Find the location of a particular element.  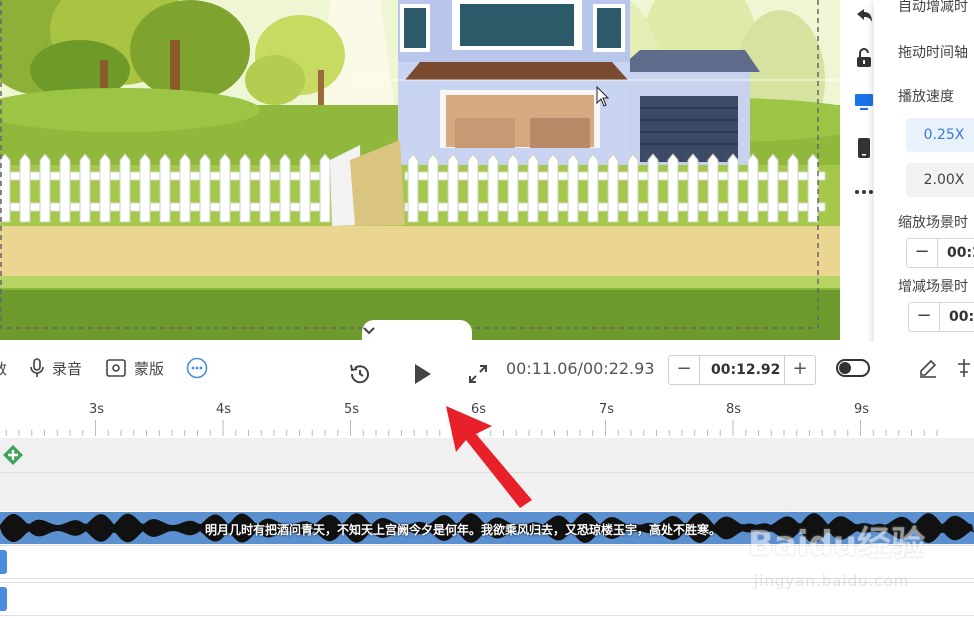

adjust-scene-stepper: − 00: is located at coordinates (941, 317).